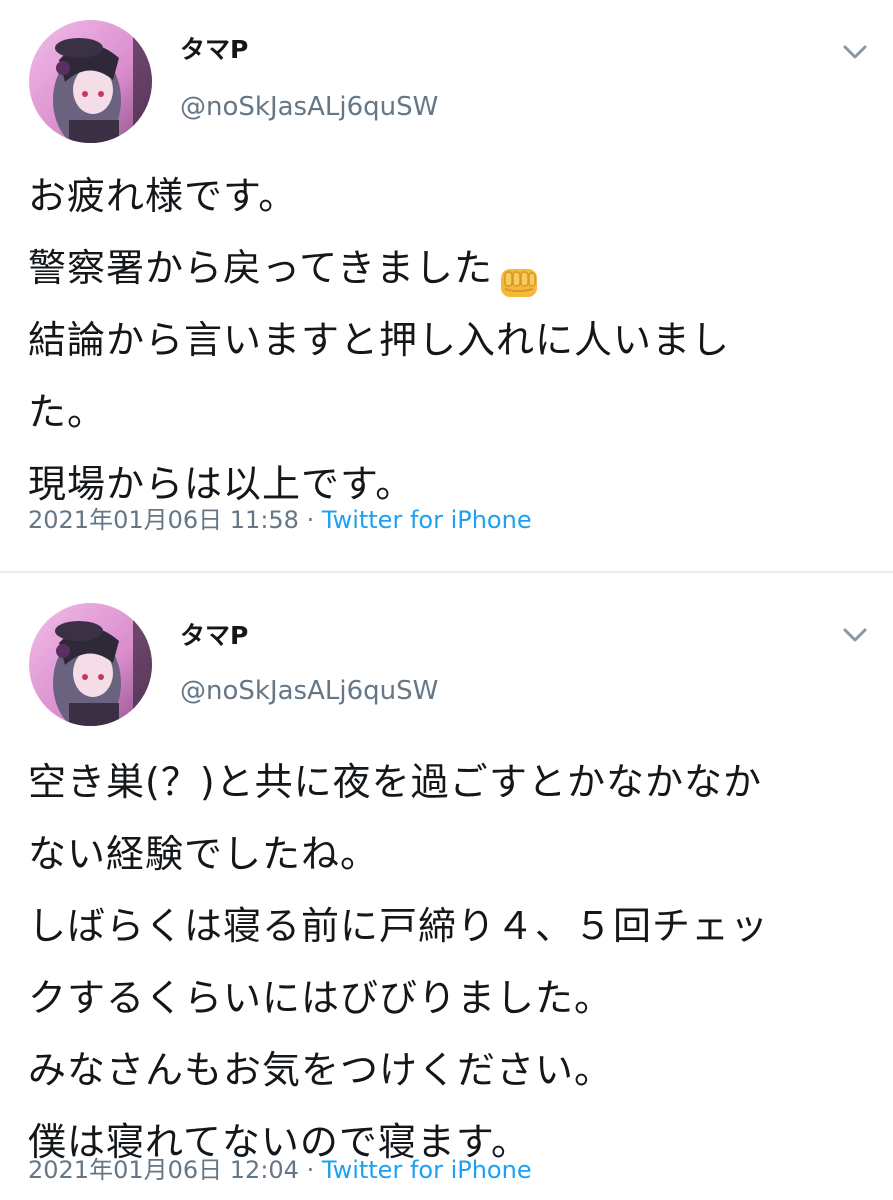 Image resolution: width=893 pixels, height=1200 pixels. What do you see at coordinates (399, 926) in the screenshot?
I see `tweet-text-line: しばらくは寝る前に戸締り４、５回チェッ` at bounding box center [399, 926].